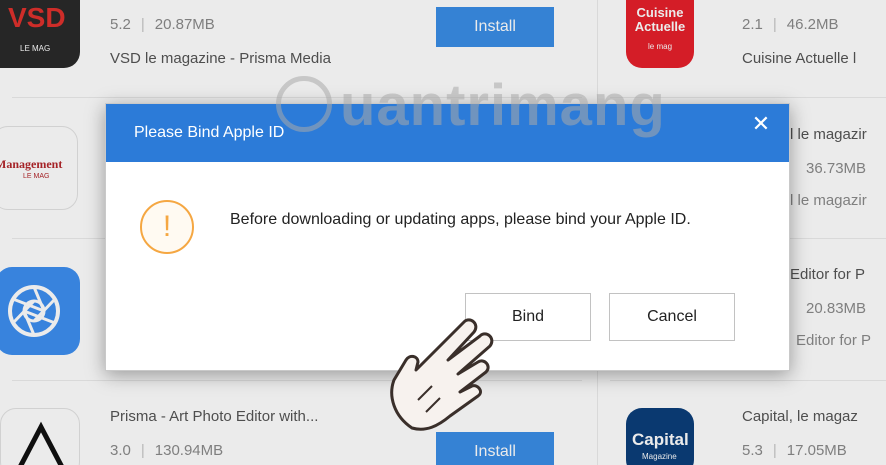  What do you see at coordinates (167, 227) in the screenshot?
I see `warning-icon: !` at bounding box center [167, 227].